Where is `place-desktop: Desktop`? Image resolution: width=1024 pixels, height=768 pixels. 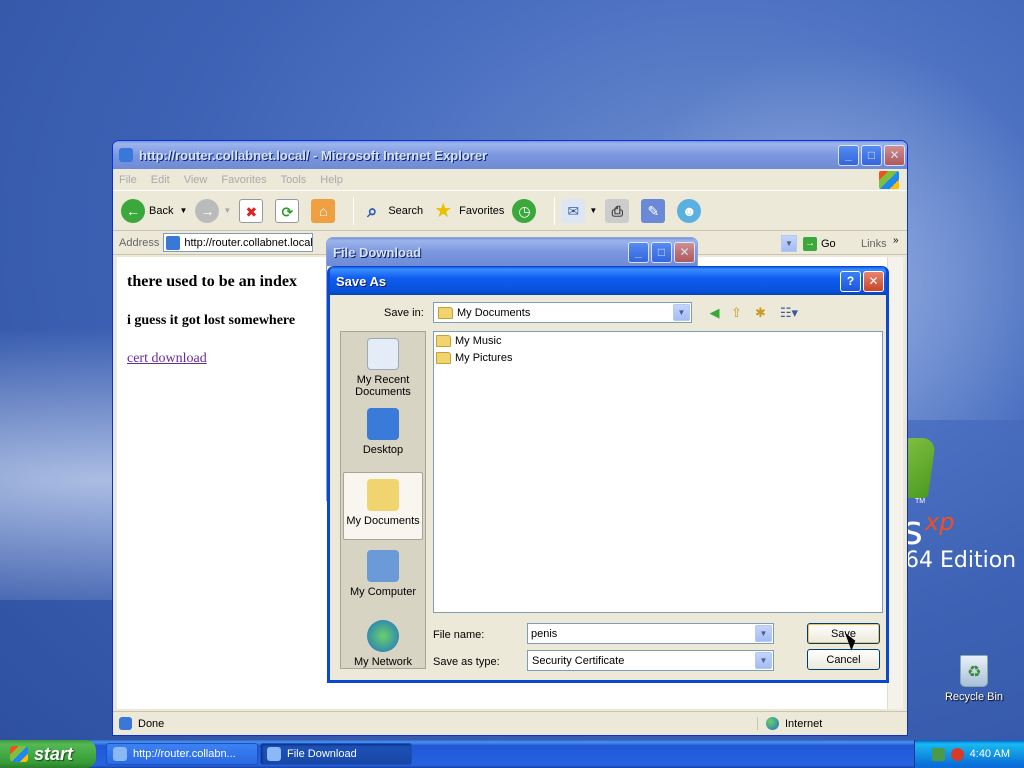
place-desktop: Desktop is located at coordinates (383, 432).